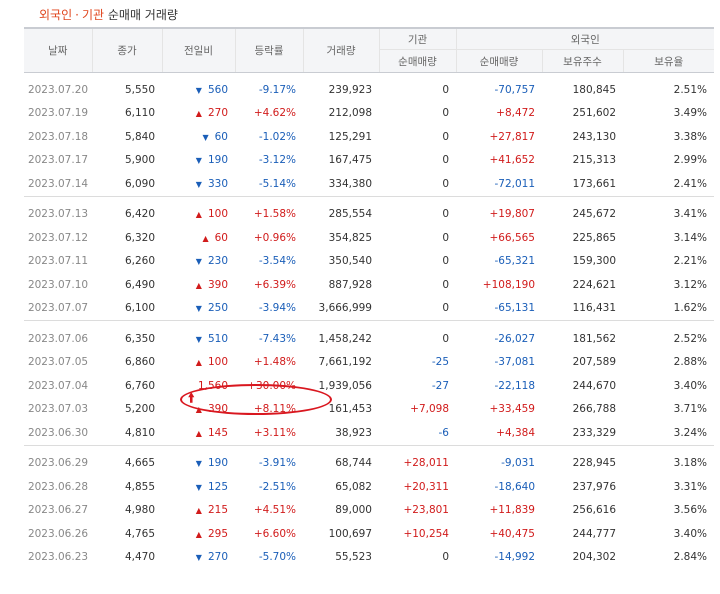 The image size is (720, 594). I want to click on cell-holding: 173,661, so click(594, 183).